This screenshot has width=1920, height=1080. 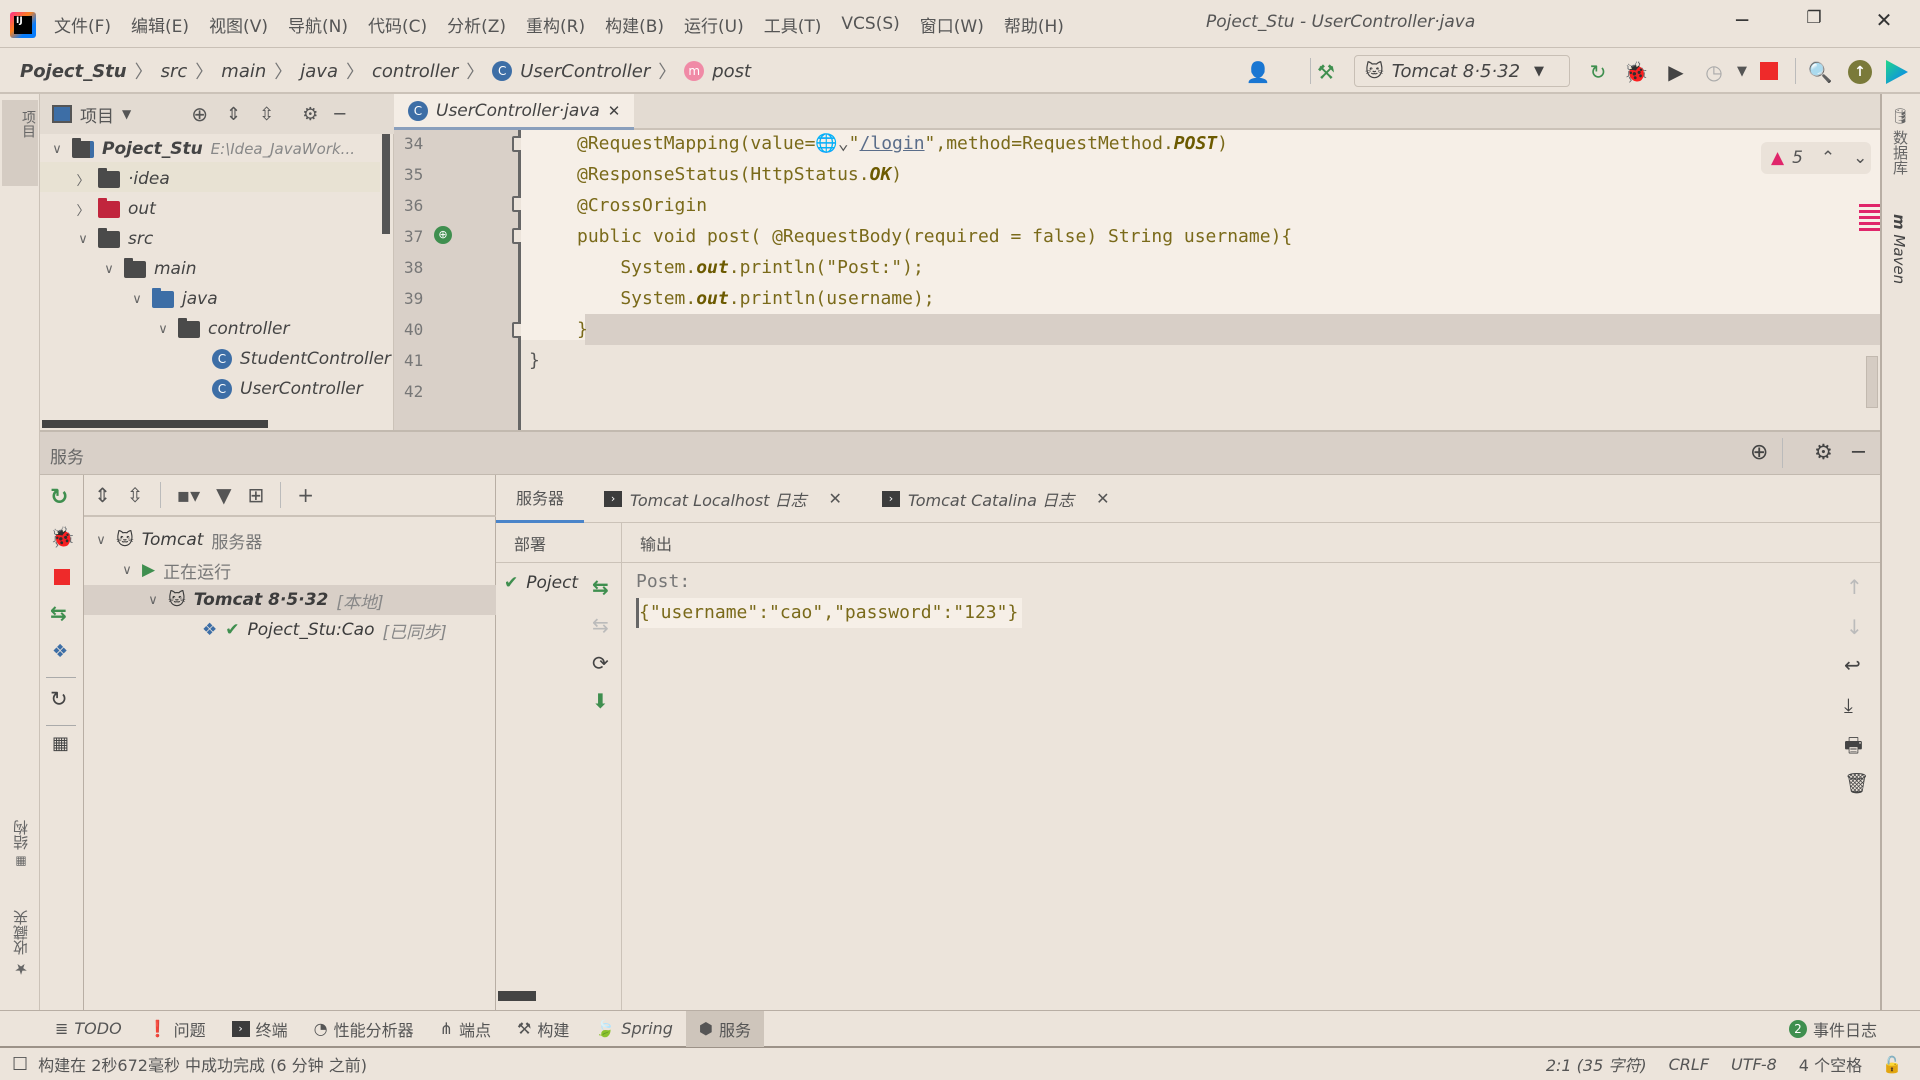 What do you see at coordinates (1742, 24) in the screenshot?
I see `minimize-button: ─` at bounding box center [1742, 24].